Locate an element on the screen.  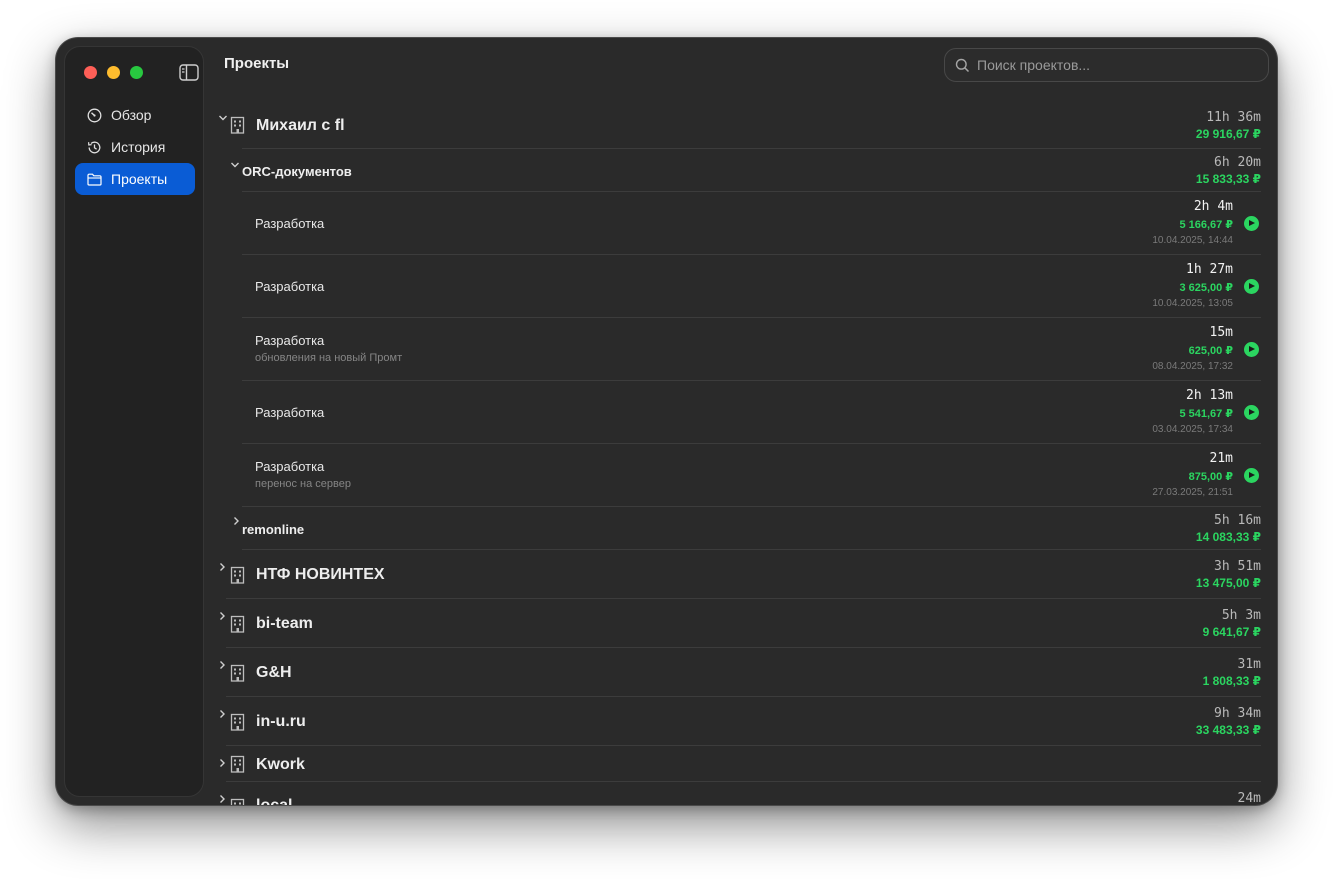
project-name: remonline is located at coordinates (273, 529).